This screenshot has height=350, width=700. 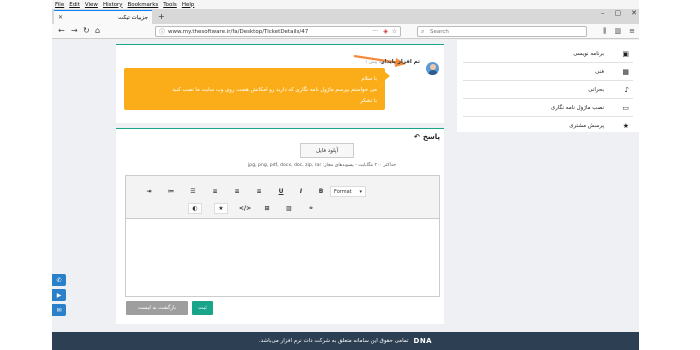 I want to click on video-icon: ▶, so click(x=59, y=295).